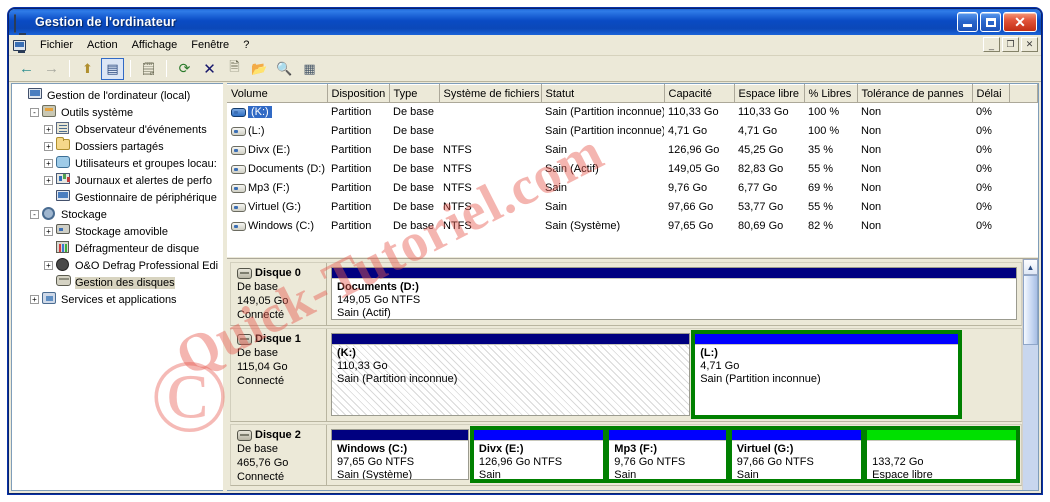  What do you see at coordinates (990, 22) in the screenshot?
I see `maximize-button` at bounding box center [990, 22].